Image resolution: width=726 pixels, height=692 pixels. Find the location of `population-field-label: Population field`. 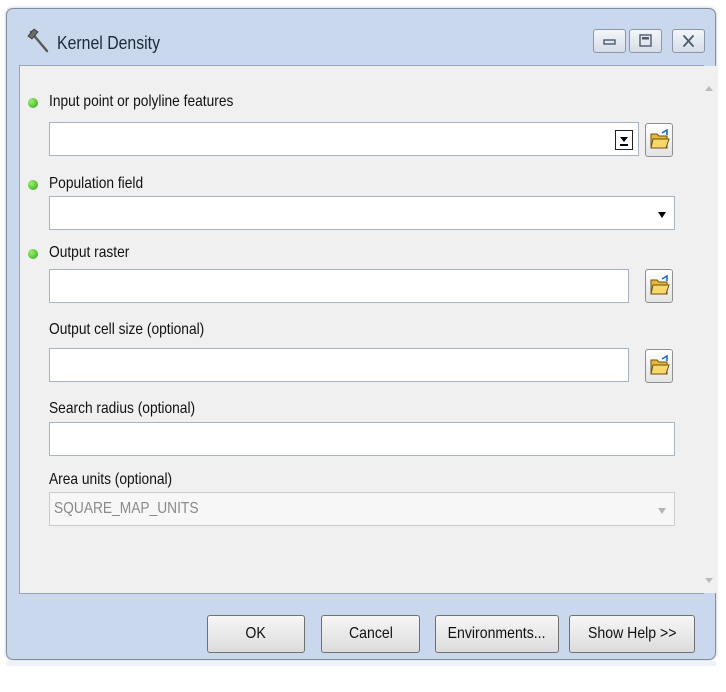

population-field-label: Population field is located at coordinates (96, 183).